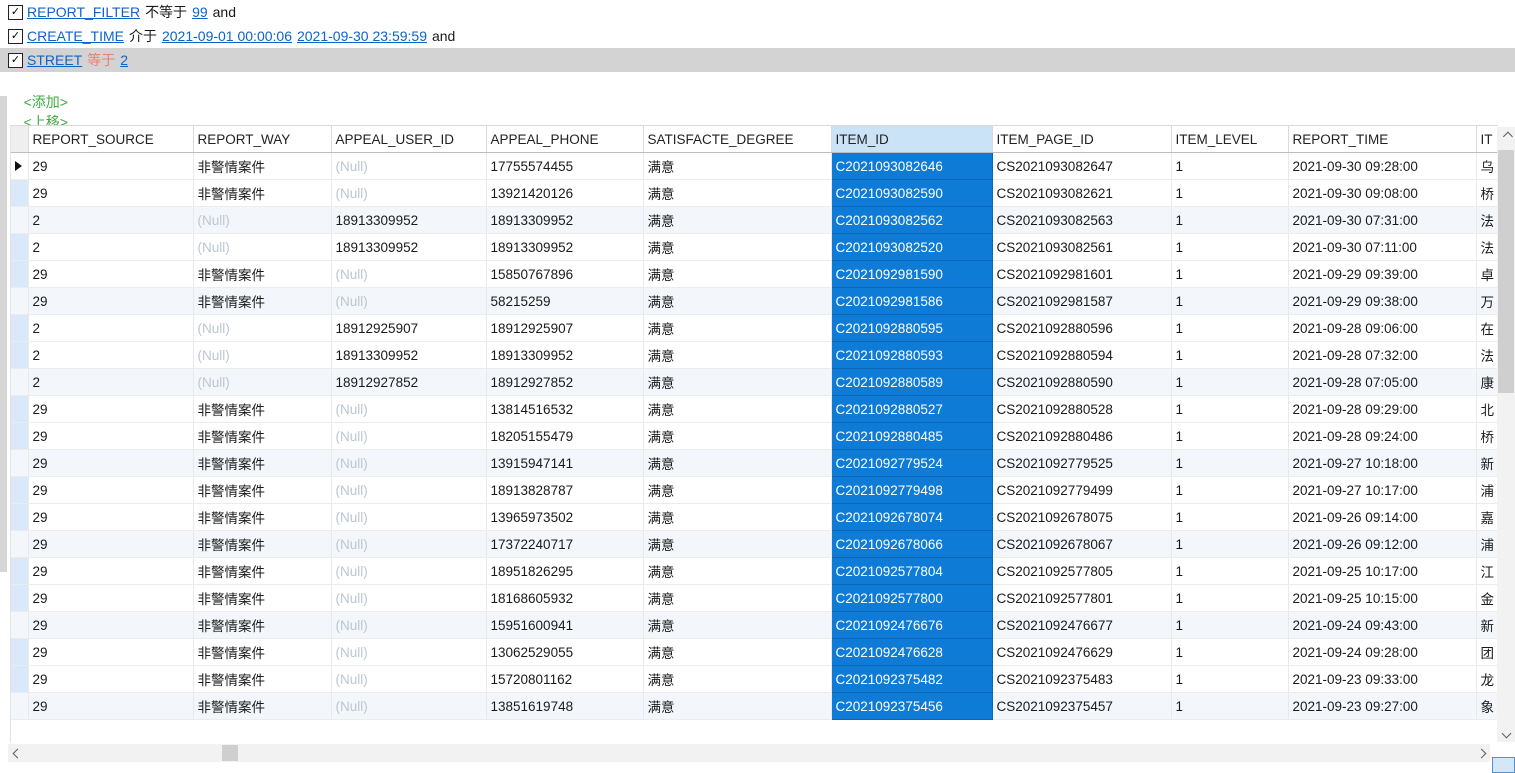 This screenshot has height=773, width=1515. What do you see at coordinates (75, 36) in the screenshot?
I see `filter-field-link: CREATE_TIME` at bounding box center [75, 36].